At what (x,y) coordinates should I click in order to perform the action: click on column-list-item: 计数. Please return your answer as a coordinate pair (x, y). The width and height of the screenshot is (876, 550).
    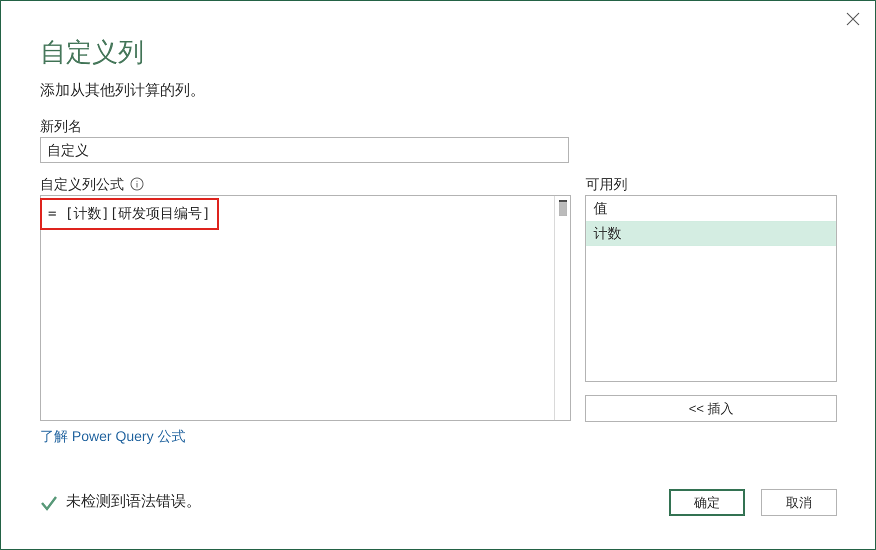
    Looking at the image, I should click on (711, 233).